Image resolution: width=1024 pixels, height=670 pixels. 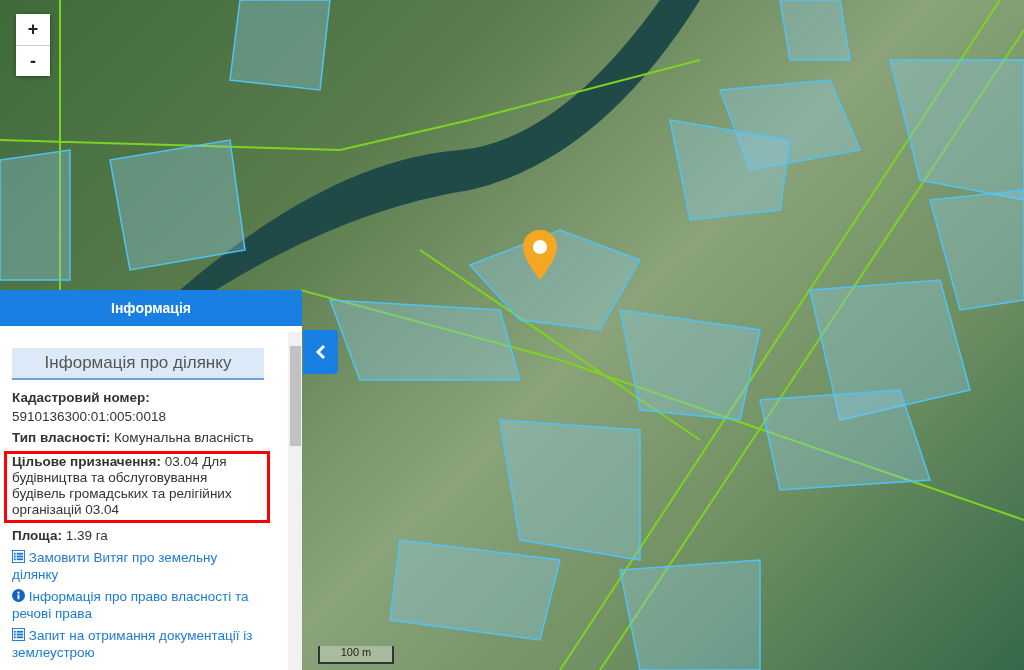 I want to click on link: Інформація про право власності та речові права, so click(x=139, y=605).